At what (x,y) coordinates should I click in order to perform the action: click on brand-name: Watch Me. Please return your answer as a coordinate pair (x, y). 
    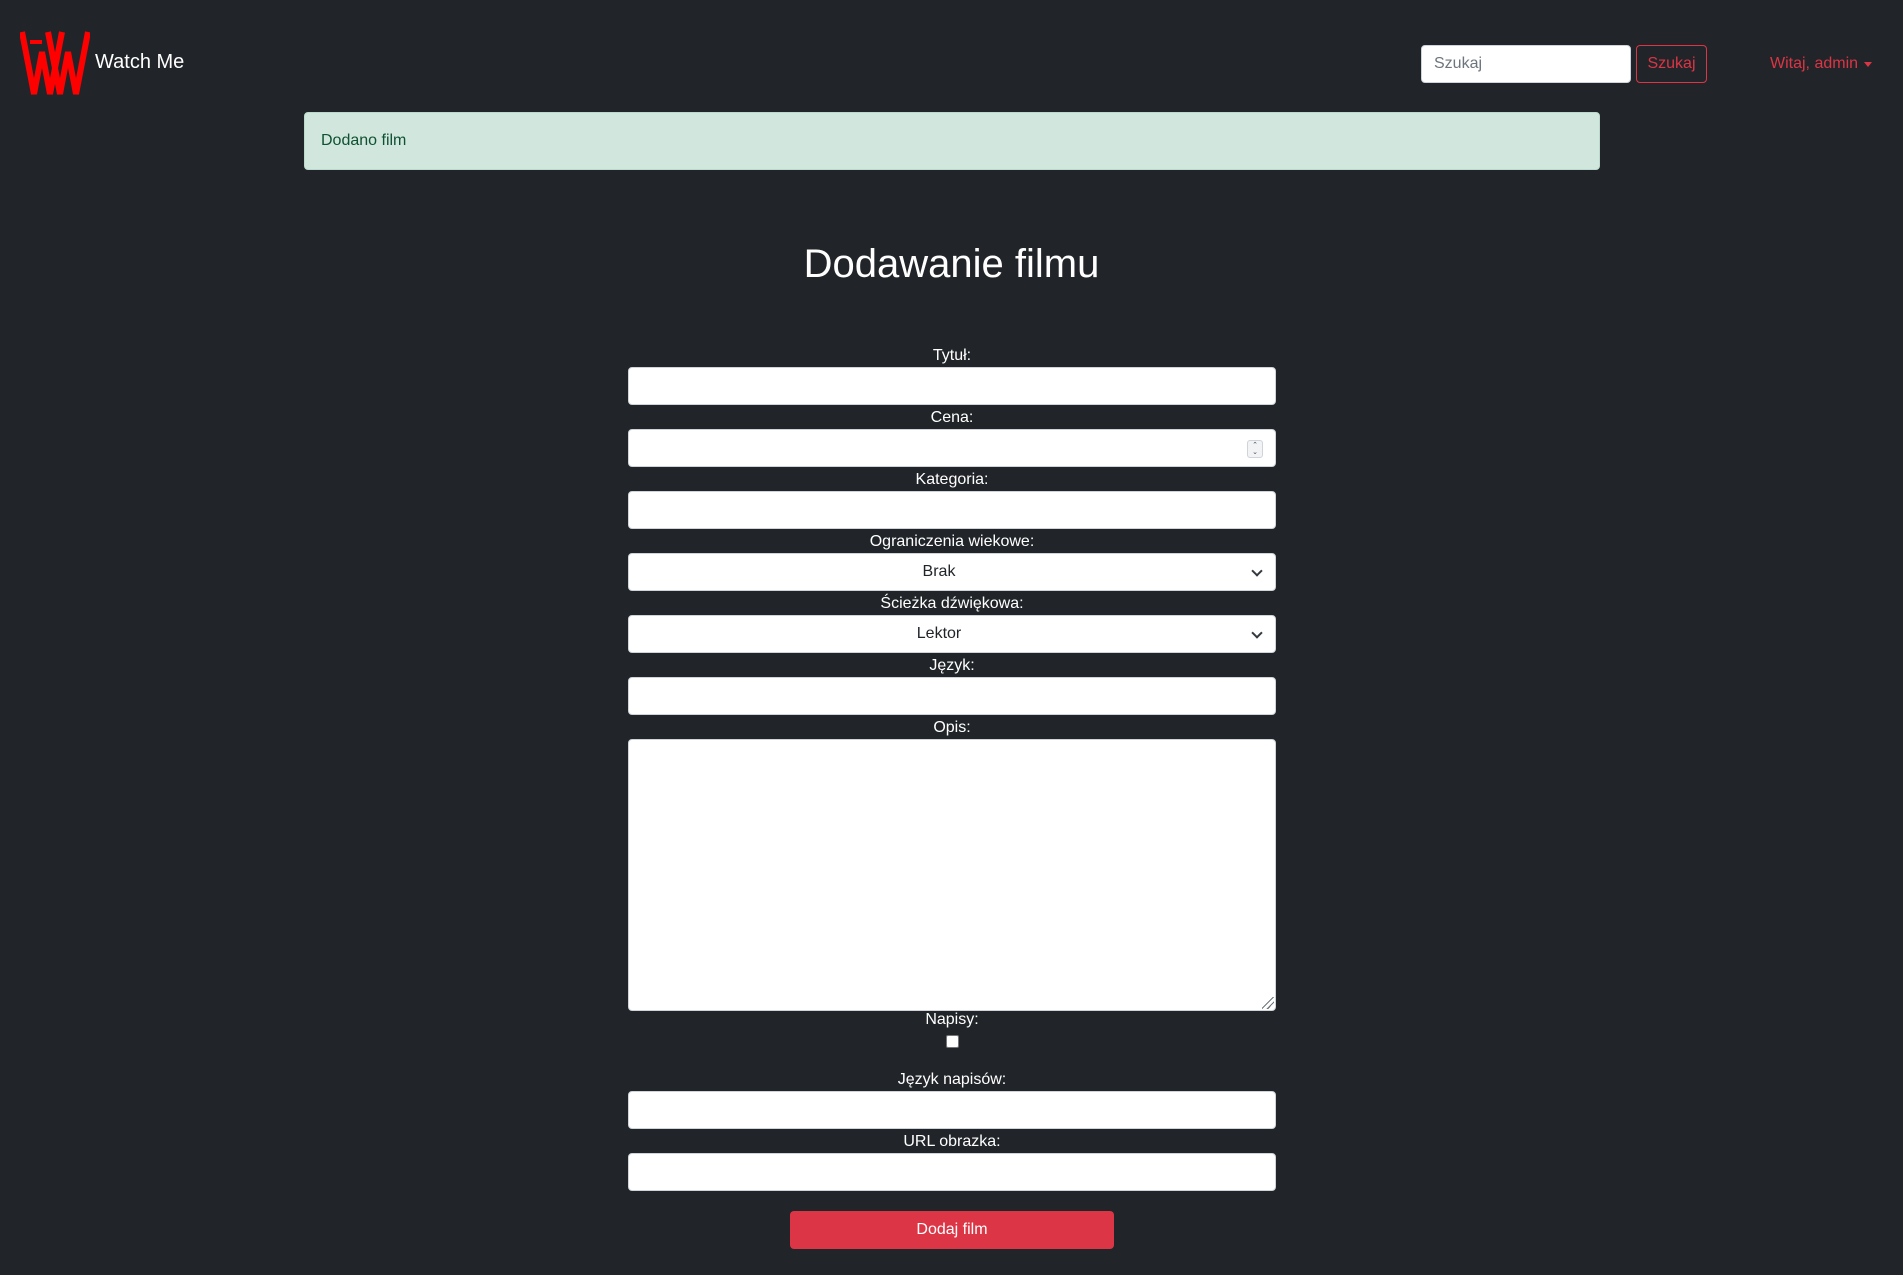
    Looking at the image, I should click on (140, 61).